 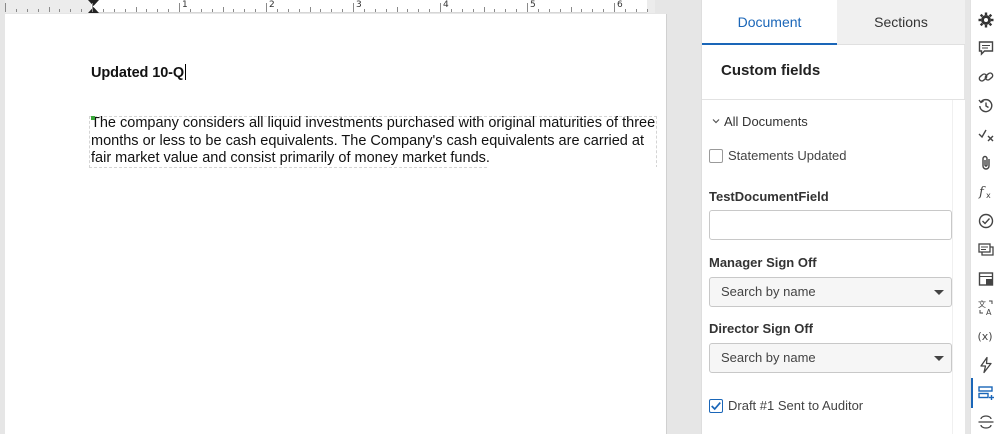 What do you see at coordinates (986, 77) in the screenshot?
I see `link-icon` at bounding box center [986, 77].